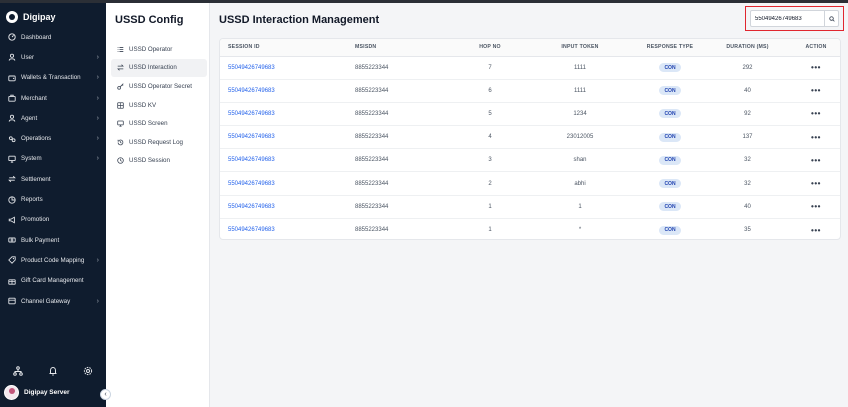  Describe the element at coordinates (46, 301) in the screenshot. I see `sidebar-item-label: Channel Gateway` at that location.